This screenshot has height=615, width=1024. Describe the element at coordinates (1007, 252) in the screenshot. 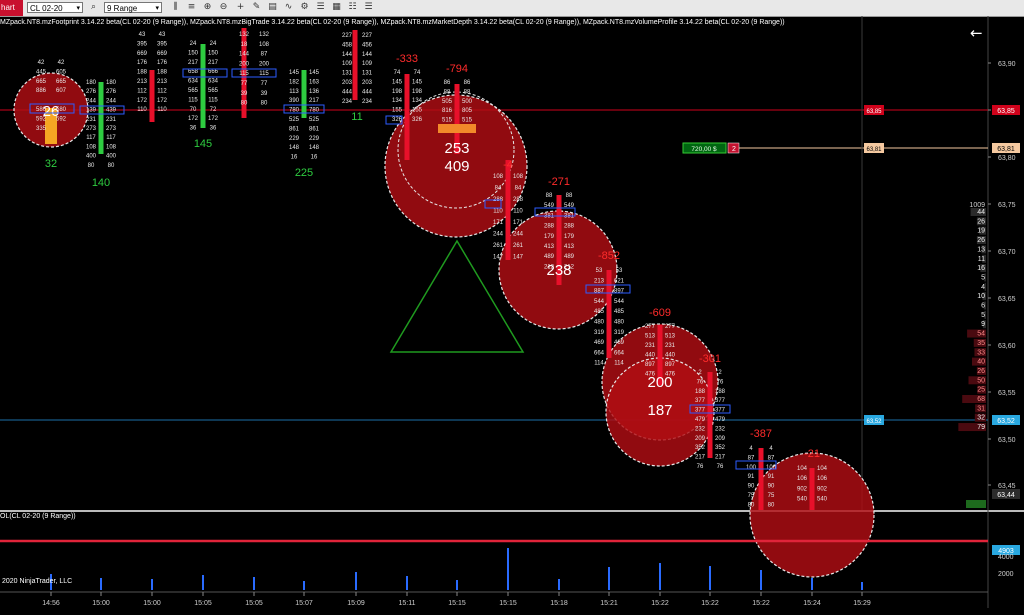

I see `price-label: 63,70` at that location.